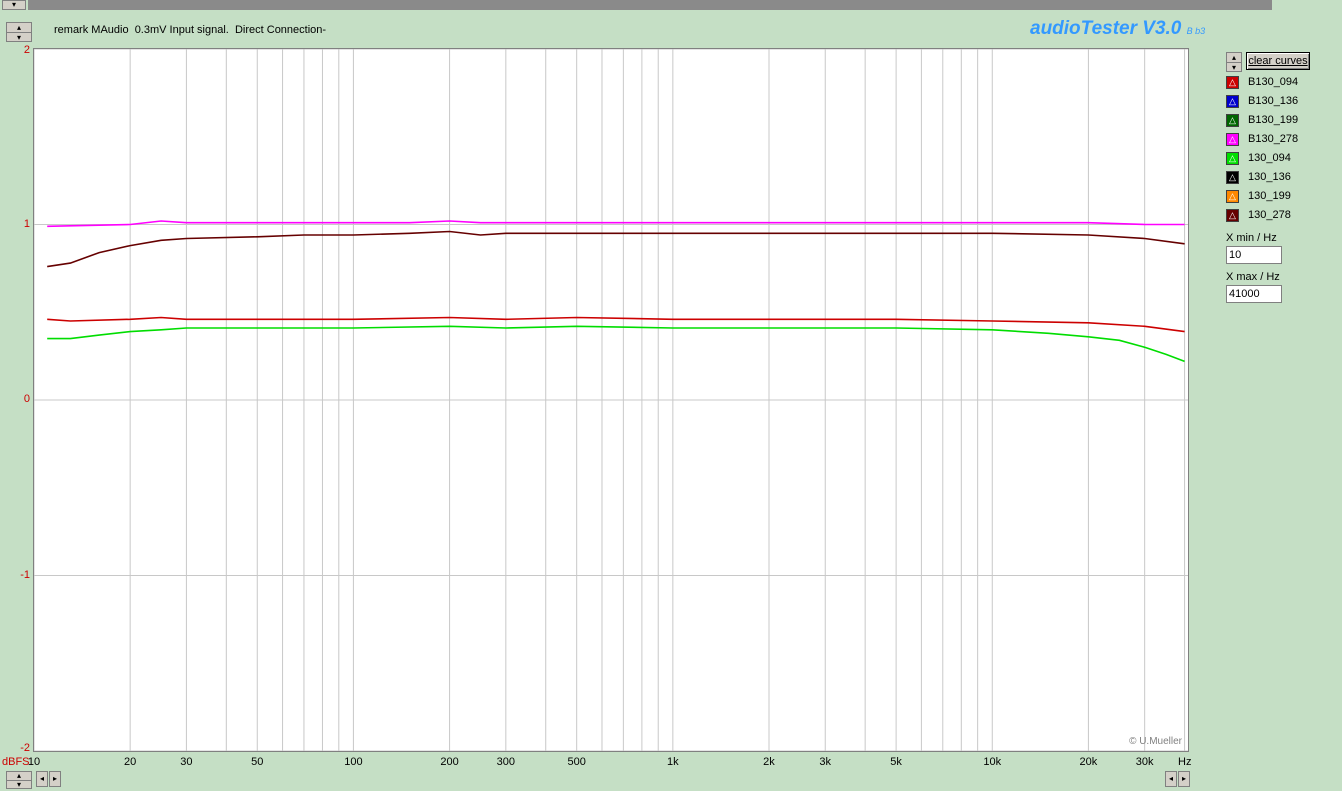  I want to click on xmax-label: X max / Hz, so click(1253, 277).